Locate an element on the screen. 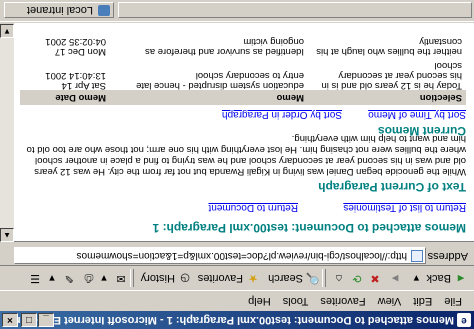  history-button: ◷ History is located at coordinates (166, 278).